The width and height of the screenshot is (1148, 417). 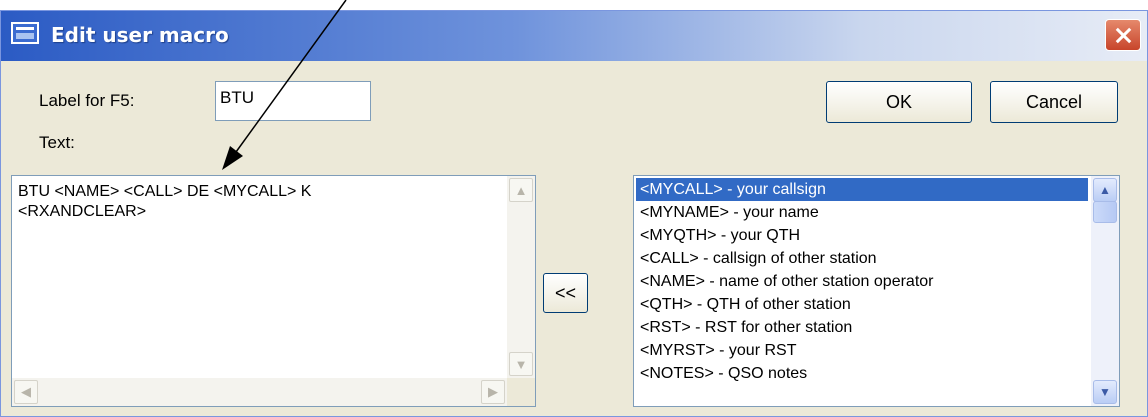 I want to click on dialog-title: Edit user macro, so click(x=140, y=35).